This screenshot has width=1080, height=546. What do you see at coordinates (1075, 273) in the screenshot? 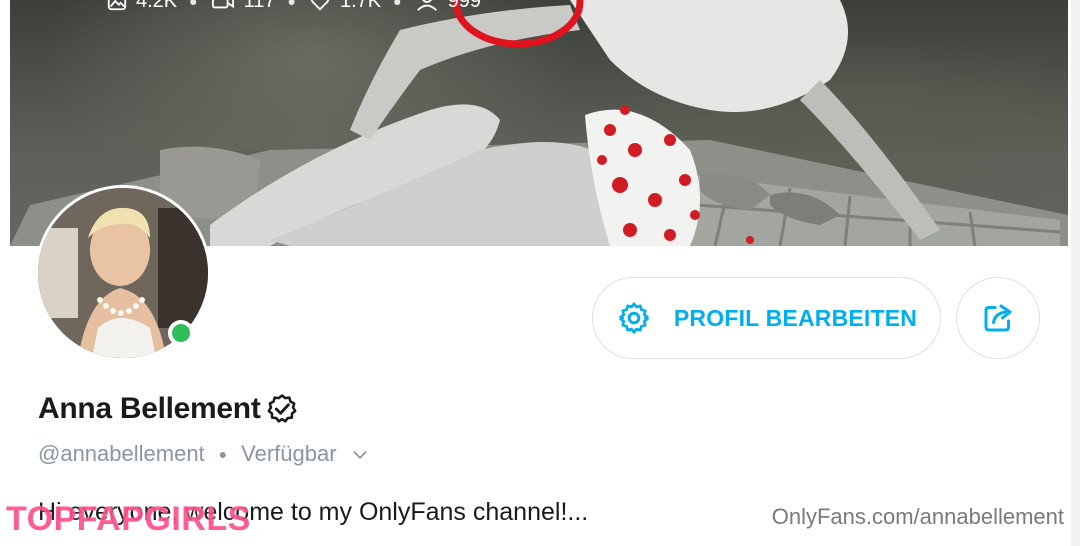
I see `window-edge` at bounding box center [1075, 273].